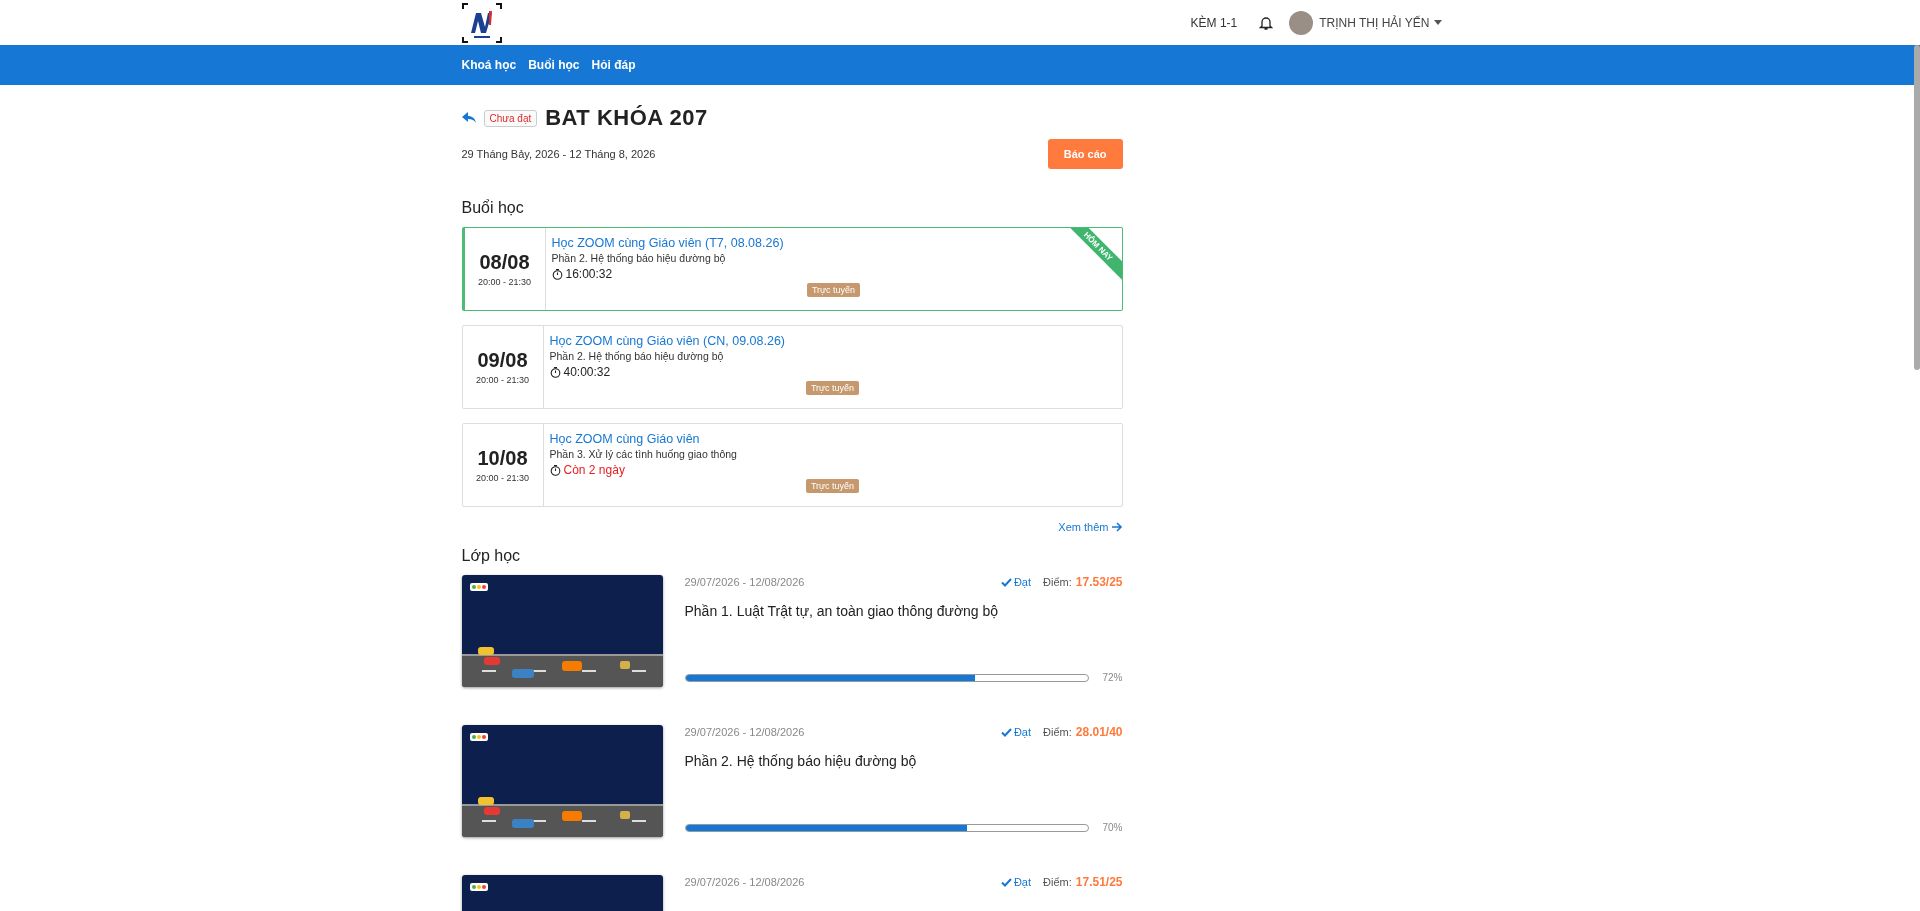  Describe the element at coordinates (792, 367) in the screenshot. I see `session-card: 09/08 20:00 - 21:30 Học ZOOM cùng Giáo viên (CN, 09.08.26) Phần 2. Hệ thống báo hiệu đường bộ 40:00:32 Trực tuyến` at that location.